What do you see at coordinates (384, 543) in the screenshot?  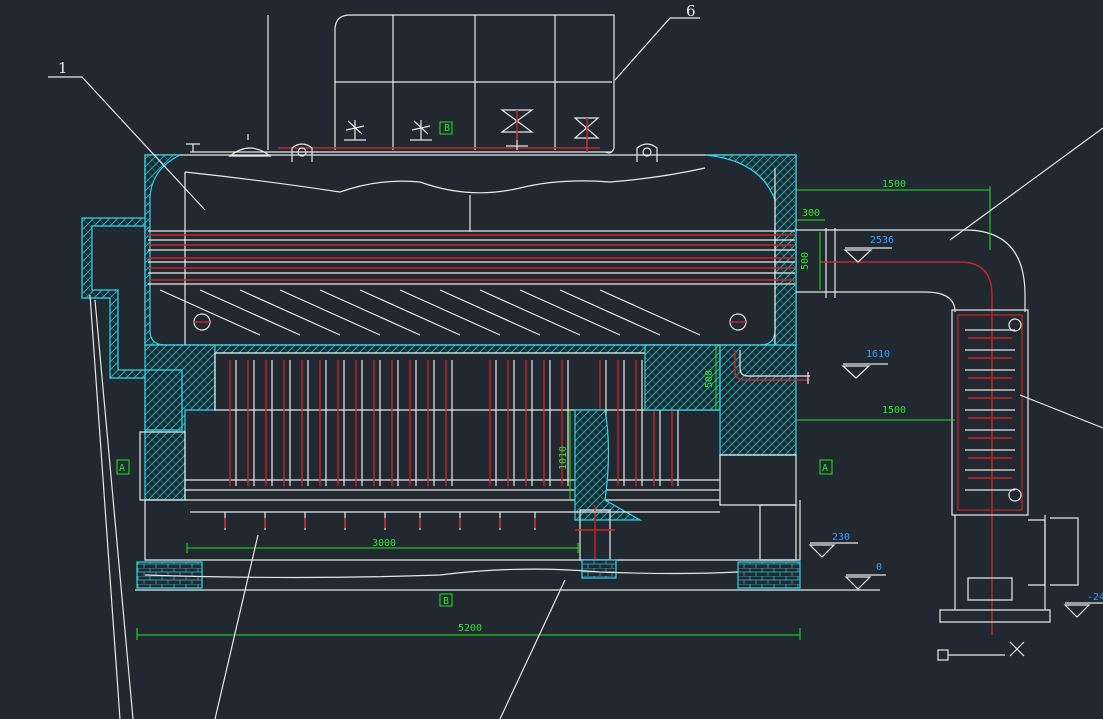 I see `dim-3000: 3000` at bounding box center [384, 543].